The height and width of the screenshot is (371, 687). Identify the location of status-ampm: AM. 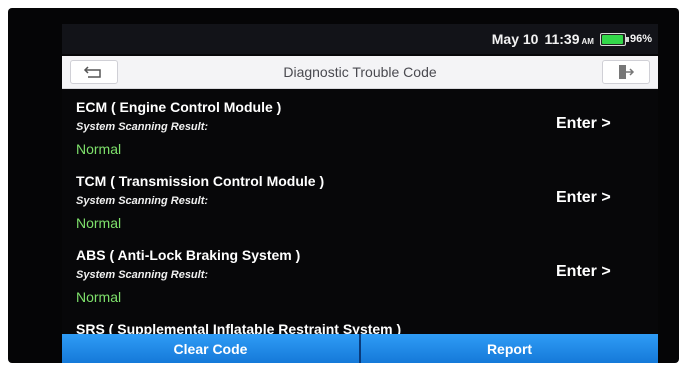
(587, 41).